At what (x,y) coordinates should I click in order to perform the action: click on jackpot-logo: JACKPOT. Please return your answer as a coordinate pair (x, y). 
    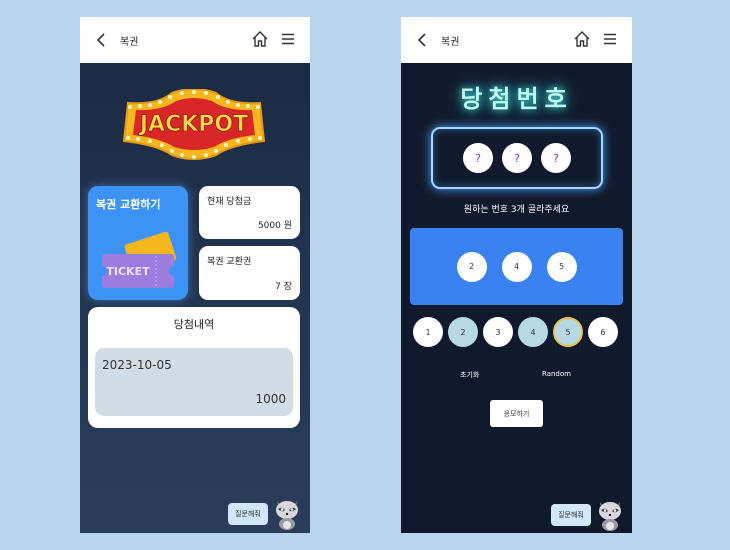
    Looking at the image, I should click on (194, 124).